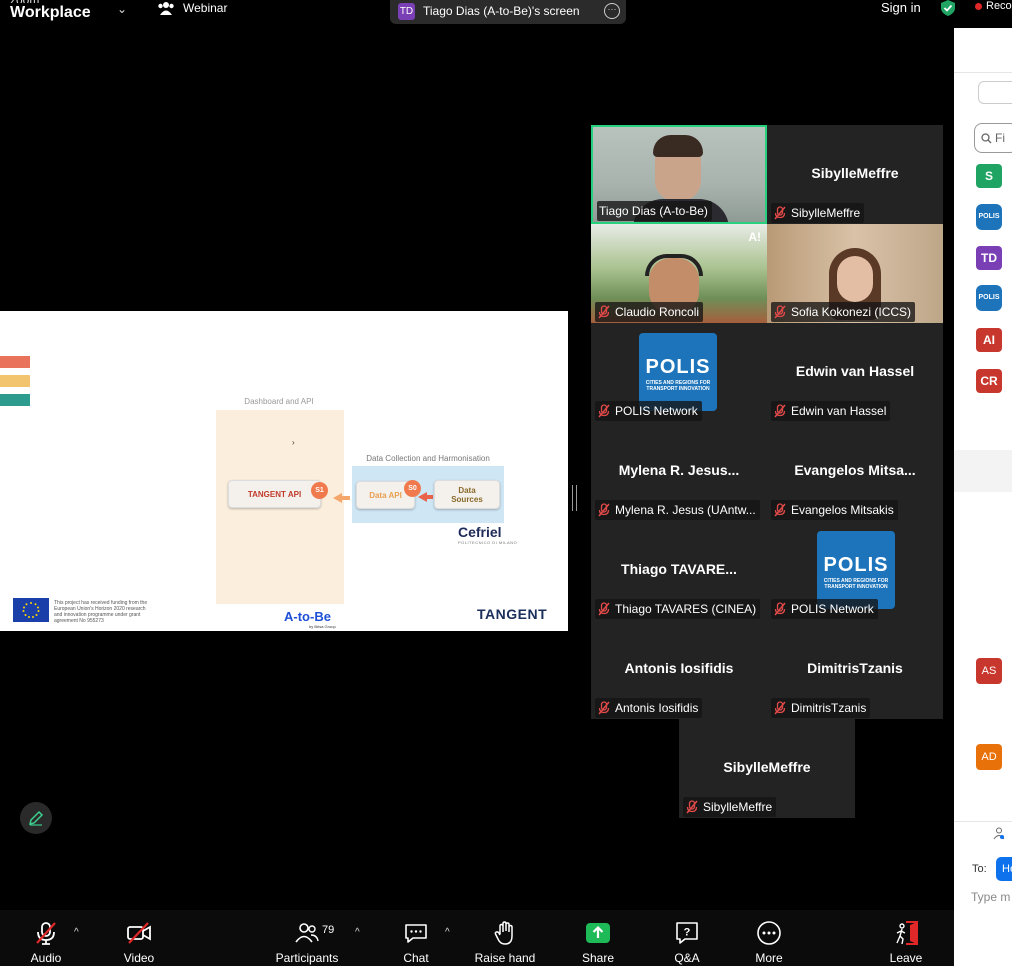 The width and height of the screenshot is (1012, 966). Describe the element at coordinates (412, 488) in the screenshot. I see `step-s0-label: S0` at that location.